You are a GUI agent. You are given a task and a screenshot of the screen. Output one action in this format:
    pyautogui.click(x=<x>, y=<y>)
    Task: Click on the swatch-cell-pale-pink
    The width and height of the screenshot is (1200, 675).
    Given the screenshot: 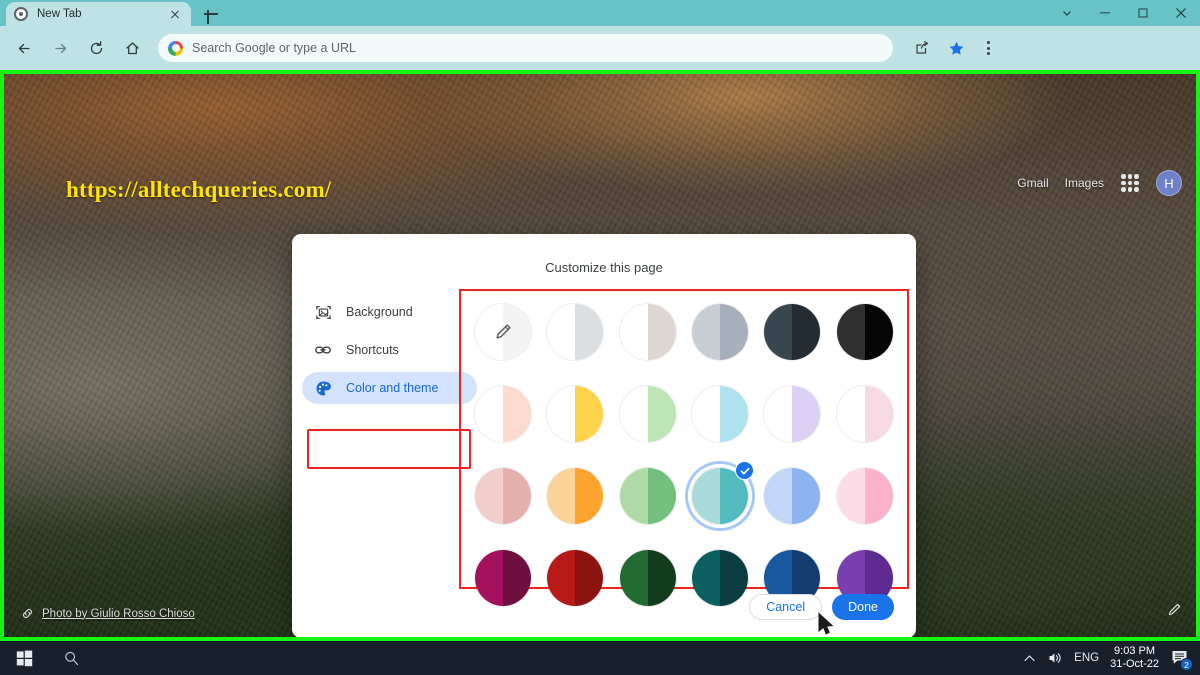 What is the action you would take?
    pyautogui.click(x=865, y=414)
    